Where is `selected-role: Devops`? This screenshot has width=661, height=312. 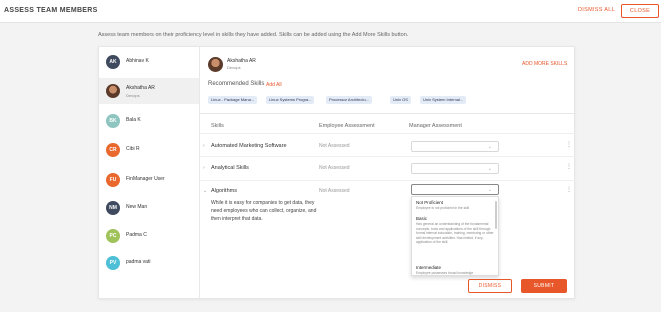
selected-role: Devops is located at coordinates (234, 67).